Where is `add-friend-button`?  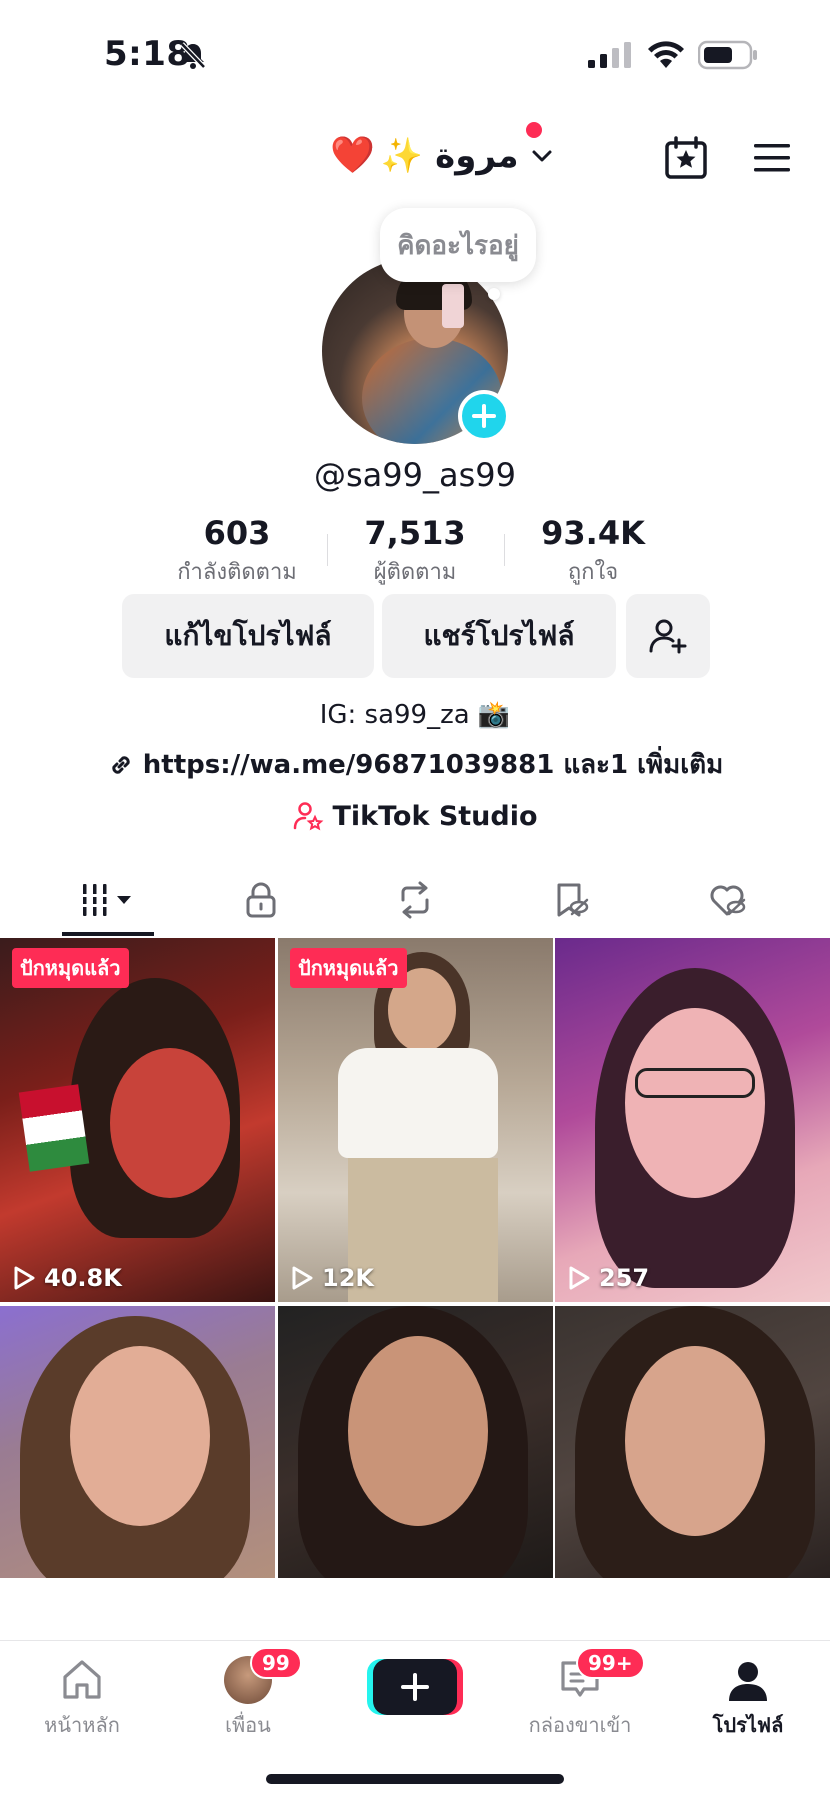
add-friend-button is located at coordinates (668, 636).